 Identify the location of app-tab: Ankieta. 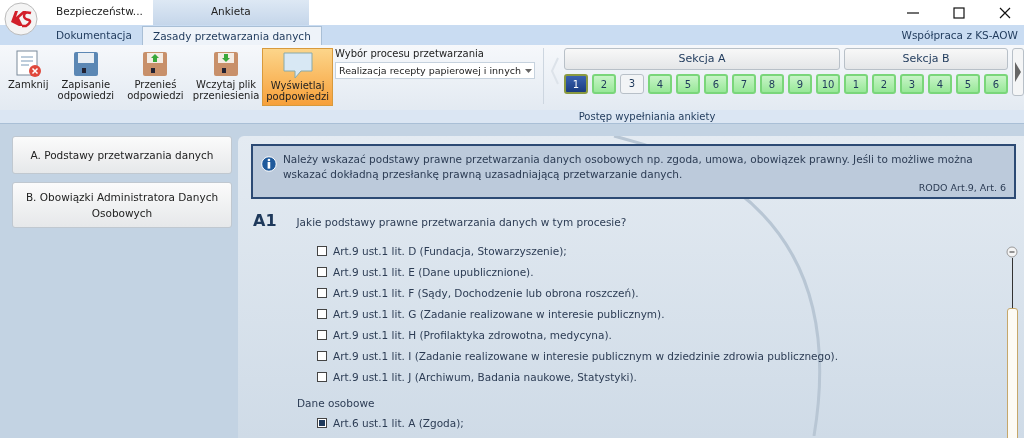
(230, 12).